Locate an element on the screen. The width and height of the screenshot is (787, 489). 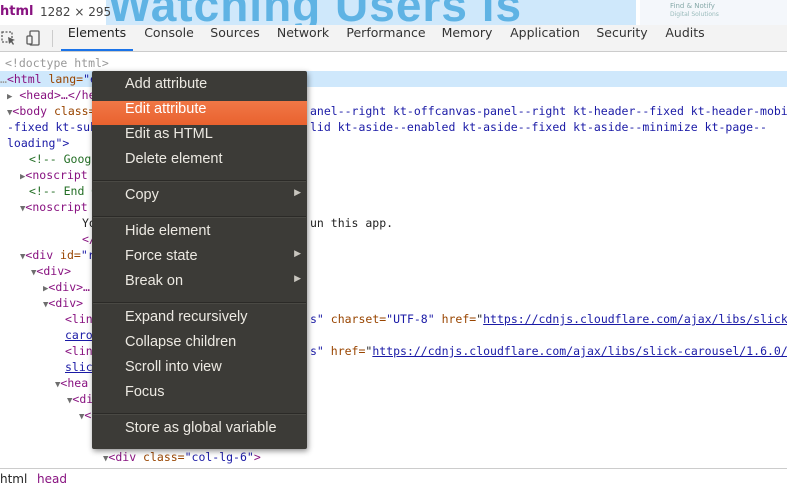
menu-item-hide-element: Hide element is located at coordinates (199, 235).